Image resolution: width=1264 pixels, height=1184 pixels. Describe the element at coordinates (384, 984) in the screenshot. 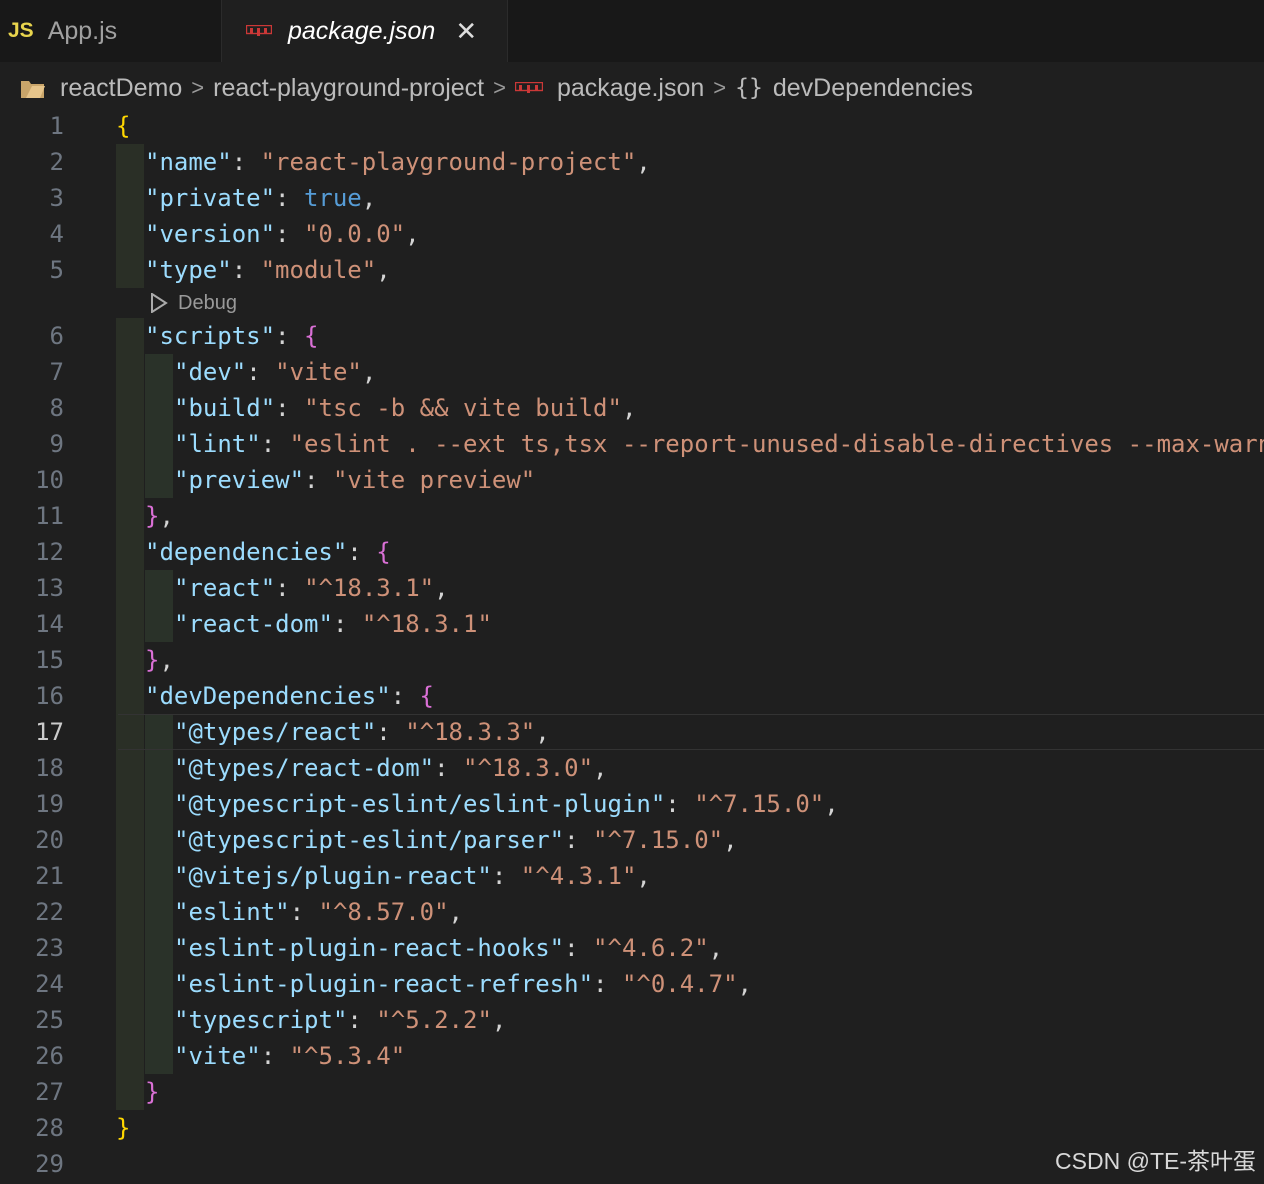

I see `code-token: "eslint-plugin-react-refresh"` at that location.